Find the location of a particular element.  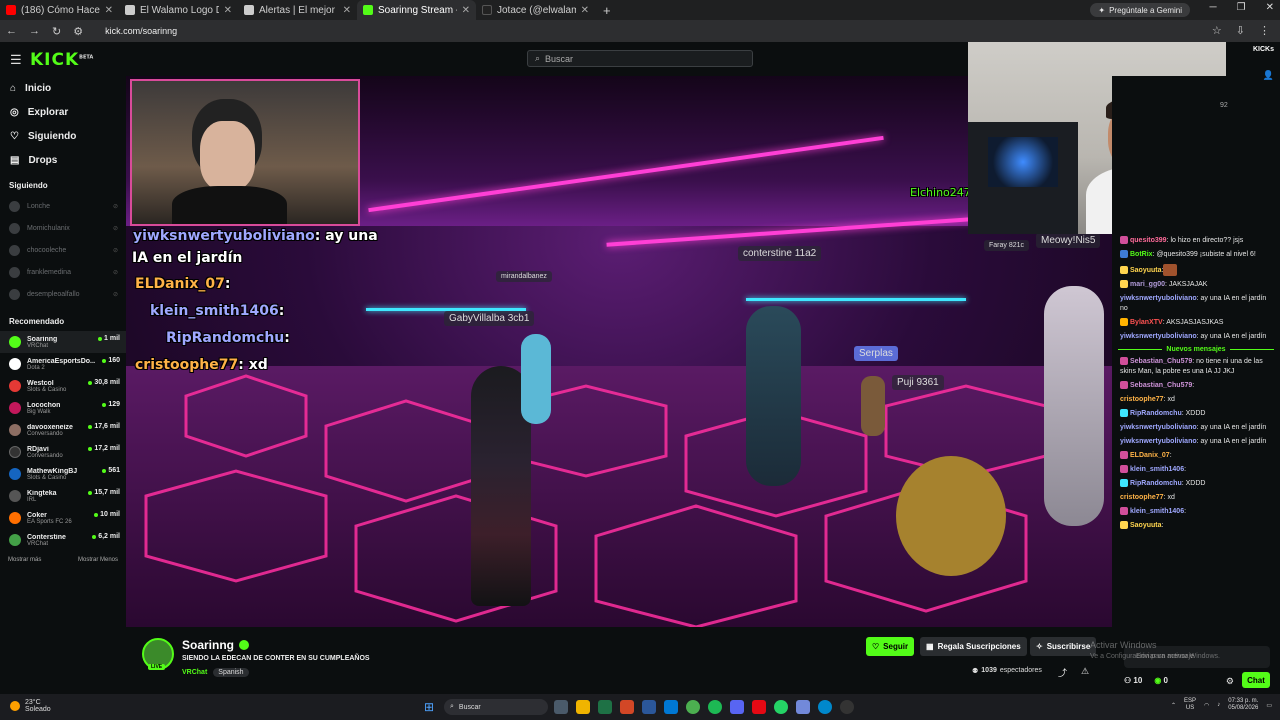

minimize-icon: ─ is located at coordinates (1213, 7).